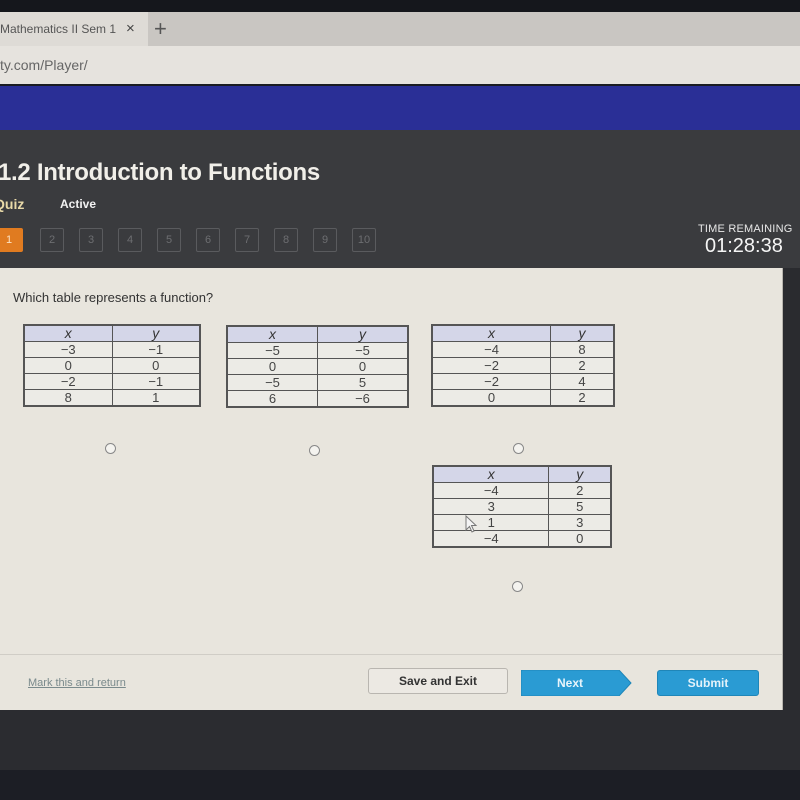 Image resolution: width=800 pixels, height=800 pixels. I want to click on question-button-6: 6, so click(208, 240).